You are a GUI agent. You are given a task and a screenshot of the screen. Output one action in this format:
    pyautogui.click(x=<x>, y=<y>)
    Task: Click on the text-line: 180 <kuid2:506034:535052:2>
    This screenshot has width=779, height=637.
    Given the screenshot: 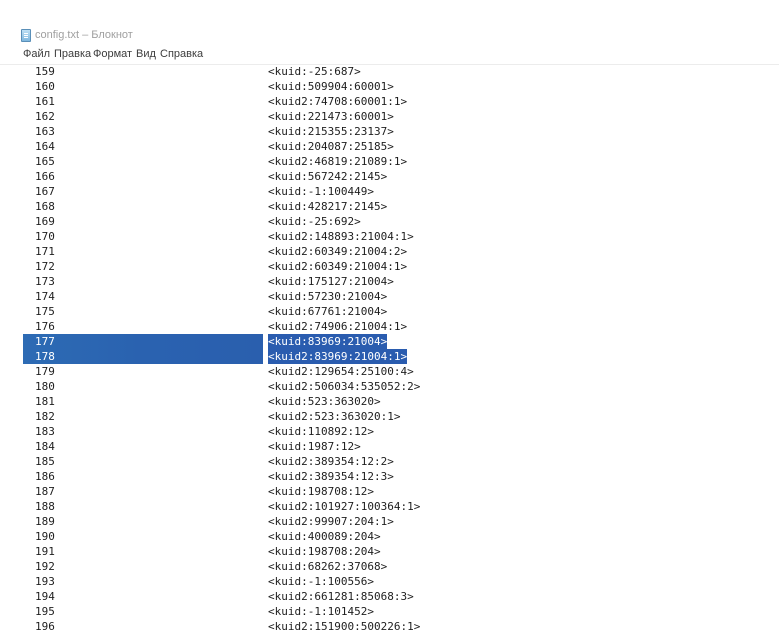 What is the action you would take?
    pyautogui.click(x=389, y=386)
    